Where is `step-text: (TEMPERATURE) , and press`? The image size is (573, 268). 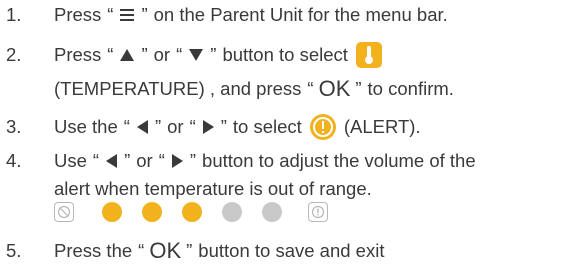 step-text: (TEMPERATURE) , and press is located at coordinates (178, 88).